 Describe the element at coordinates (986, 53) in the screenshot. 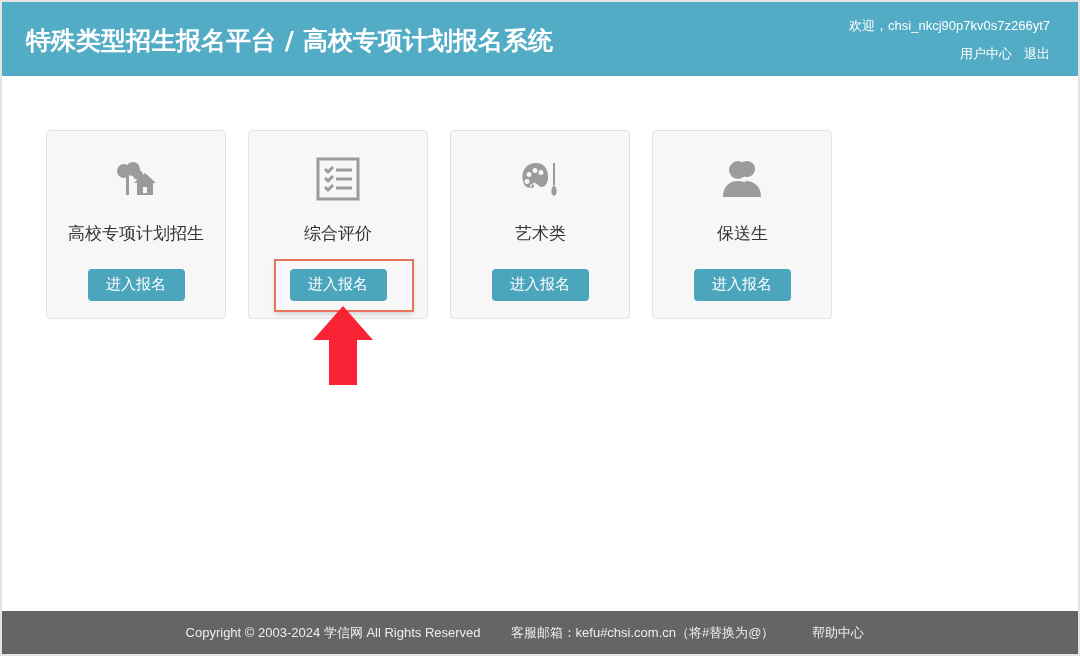

I see `header-link: 用户中心` at that location.